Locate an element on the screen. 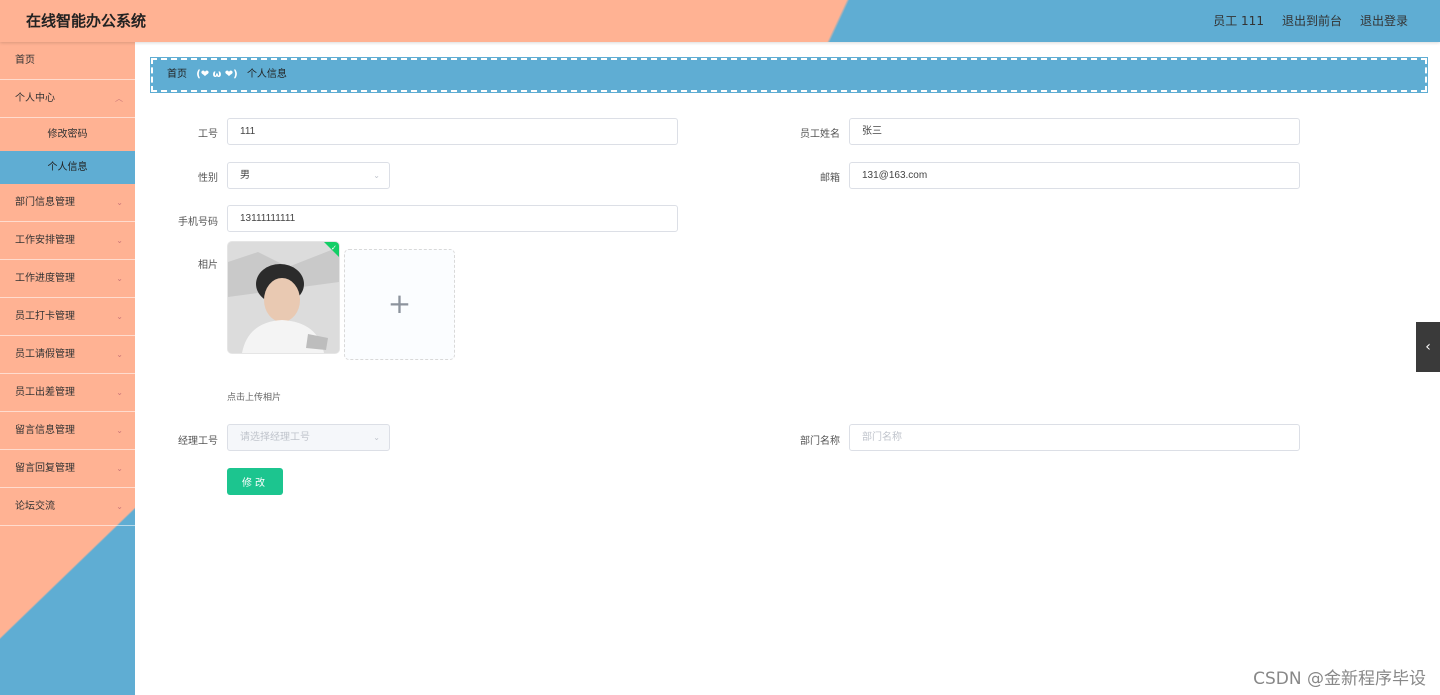 This screenshot has height=695, width=1440. top-header: 在线智能办公系统 员工 111 退出到前台 退出登录 is located at coordinates (720, 21).